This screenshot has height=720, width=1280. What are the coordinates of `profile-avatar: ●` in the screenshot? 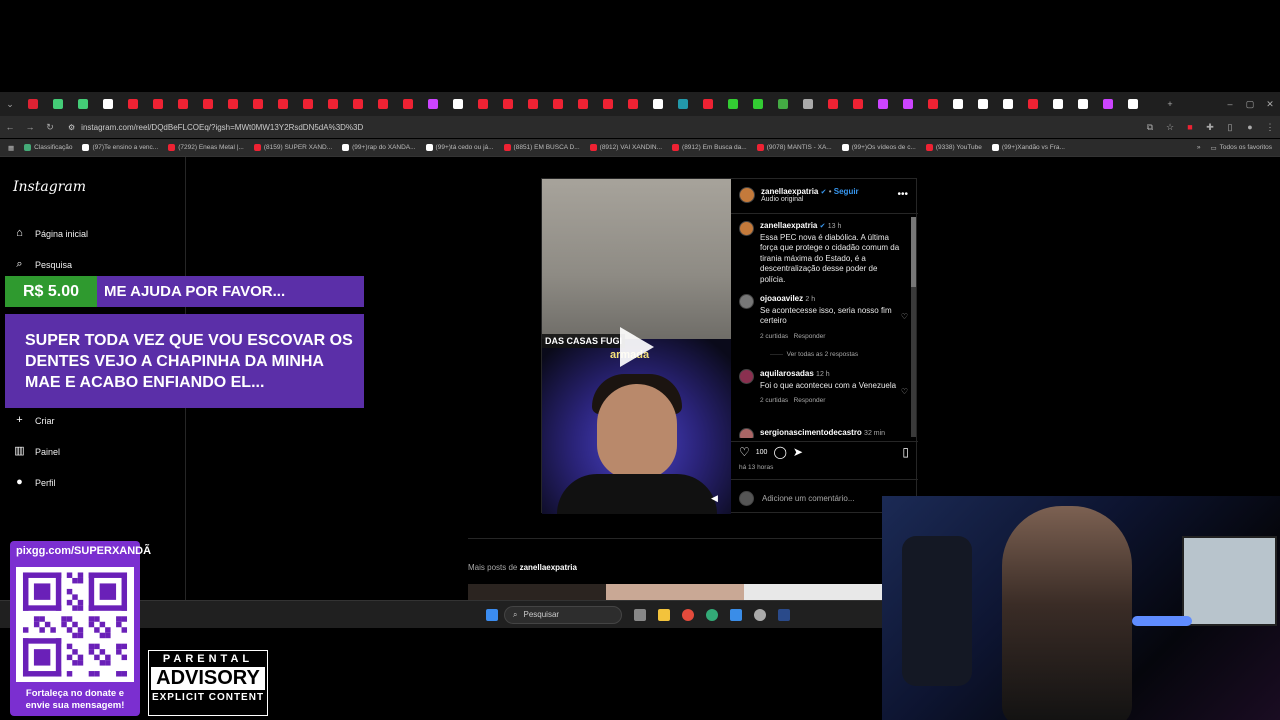 It's located at (1250, 127).